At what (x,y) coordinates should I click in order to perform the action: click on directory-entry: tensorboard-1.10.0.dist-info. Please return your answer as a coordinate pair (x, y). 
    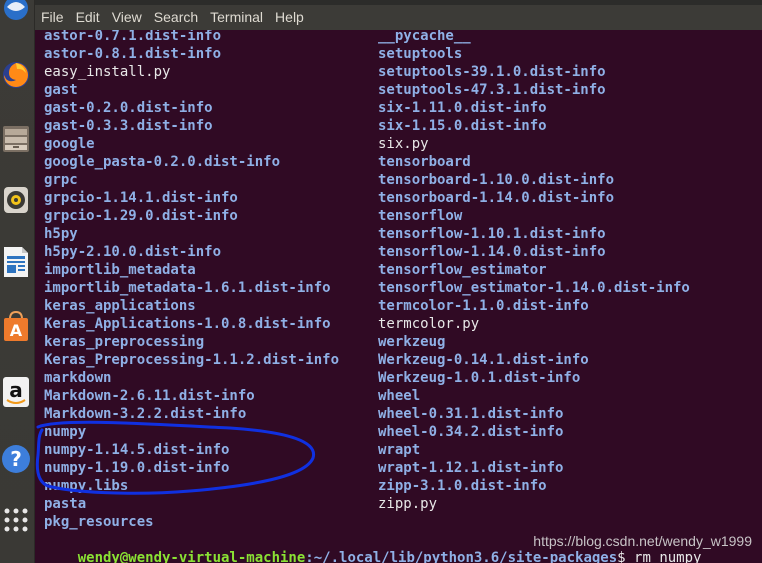
    Looking at the image, I should click on (496, 180).